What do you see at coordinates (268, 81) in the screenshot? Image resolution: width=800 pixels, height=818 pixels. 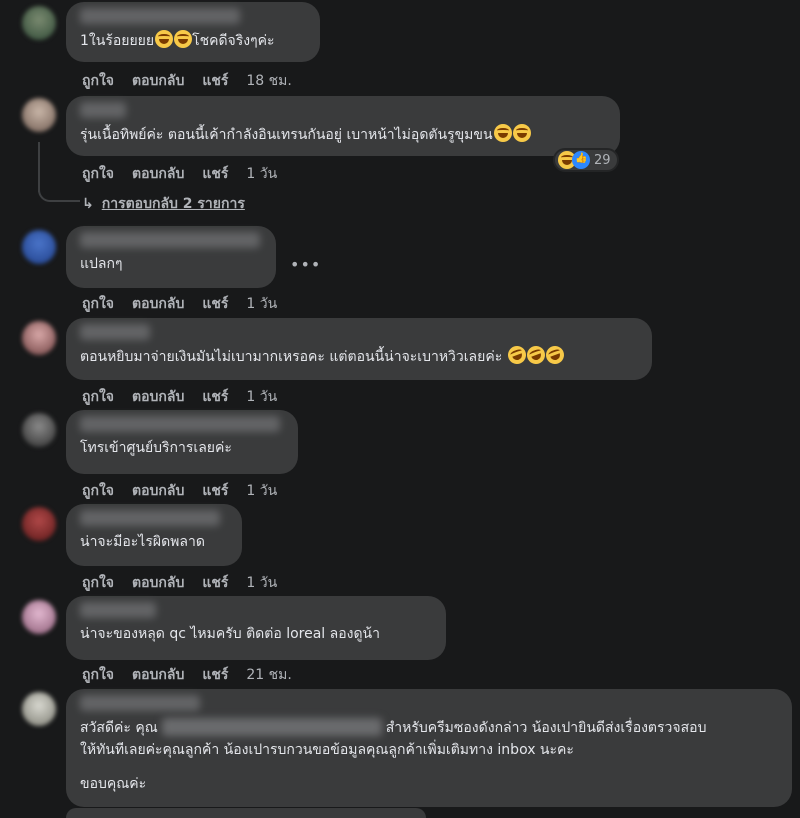 I see `comment-time: 18 ชม.` at bounding box center [268, 81].